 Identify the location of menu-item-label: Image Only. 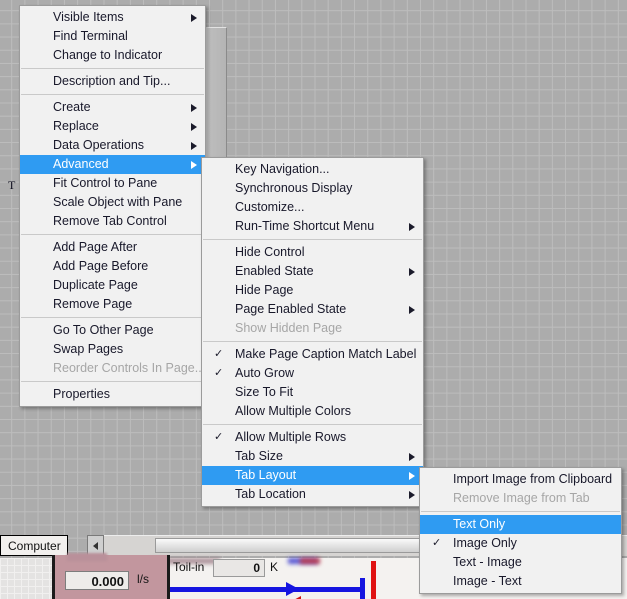
(485, 543).